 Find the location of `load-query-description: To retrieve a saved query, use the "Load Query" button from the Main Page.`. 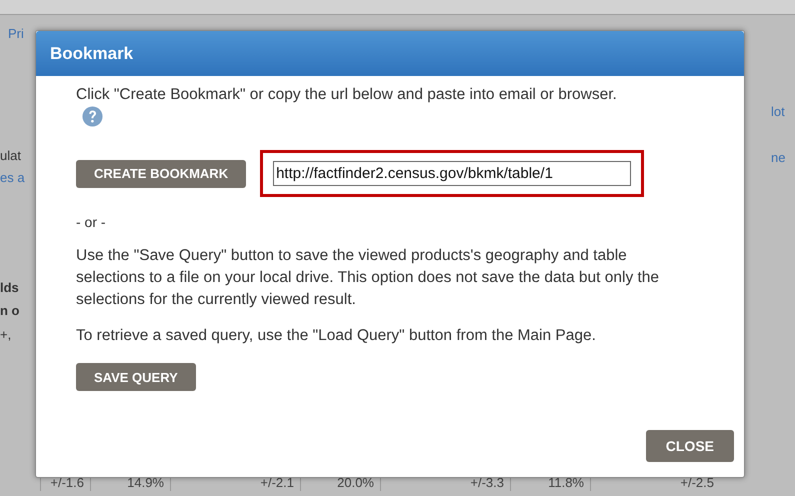

load-query-description: To retrieve a saved query, use the "Load Query" button from the Main Page. is located at coordinates (336, 336).